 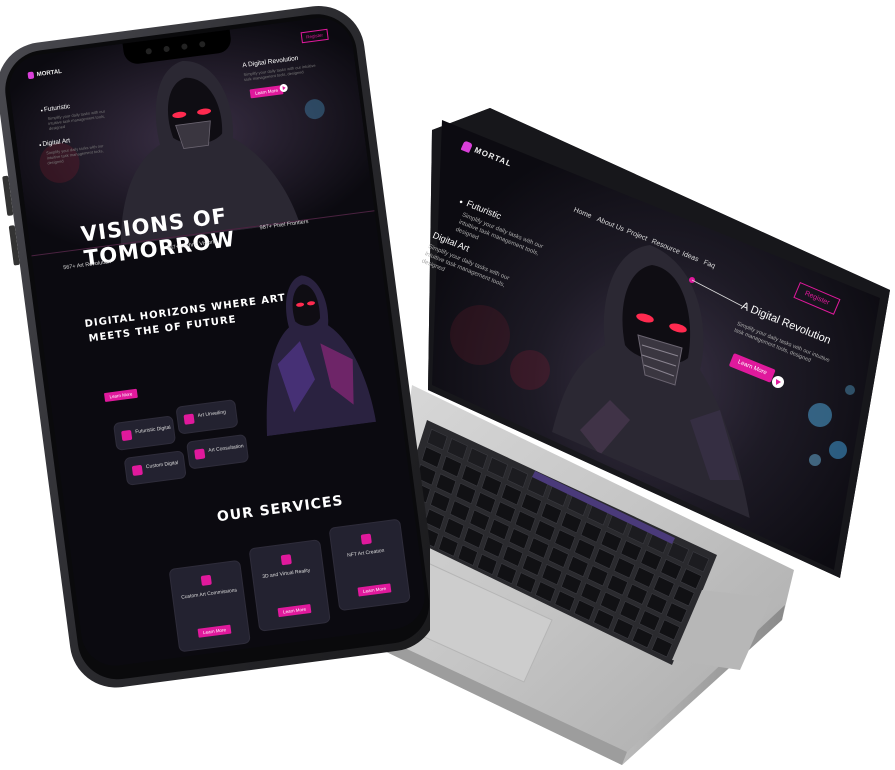 I want to click on camera-icon, so click(x=149, y=51).